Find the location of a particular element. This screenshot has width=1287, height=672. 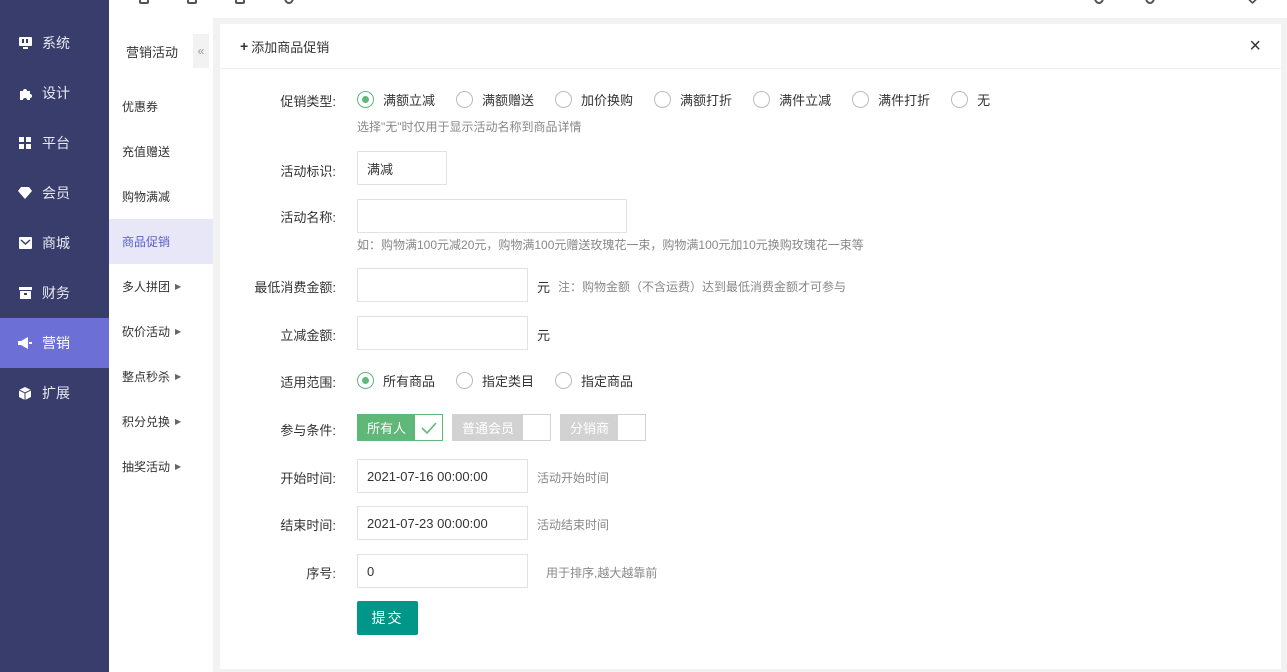

scope-radio: 所有商品 is located at coordinates (396, 380).